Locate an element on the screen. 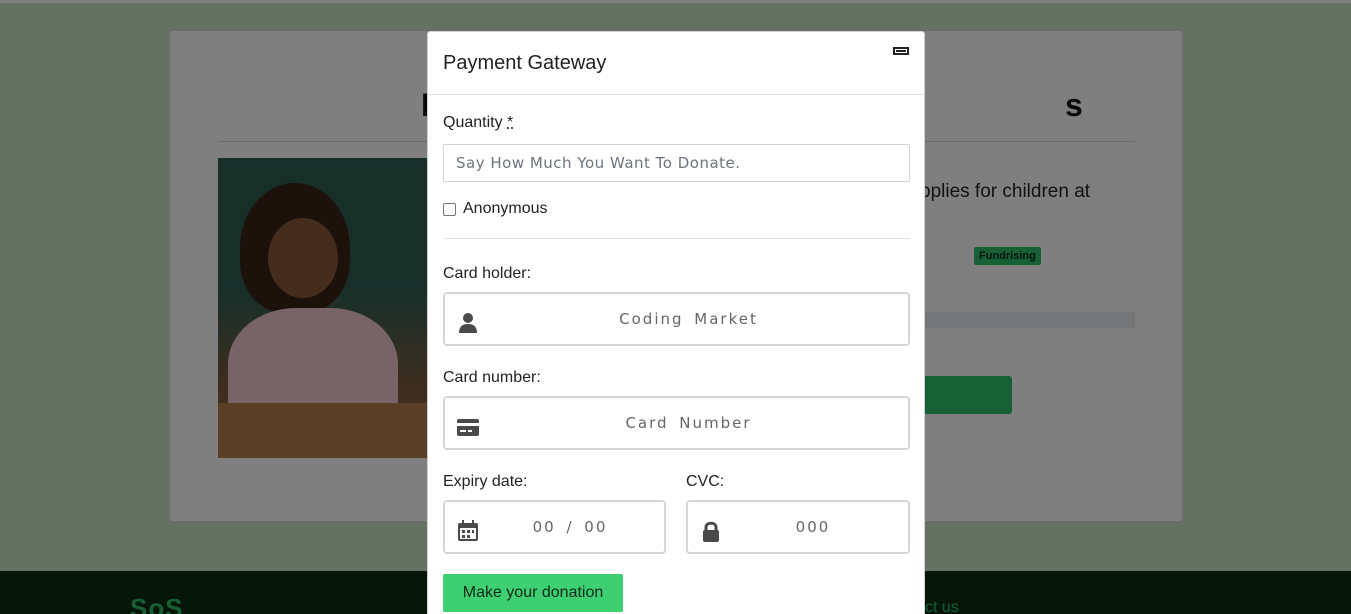 The width and height of the screenshot is (1351, 614). card-holder-field: Coding Market is located at coordinates (676, 319).